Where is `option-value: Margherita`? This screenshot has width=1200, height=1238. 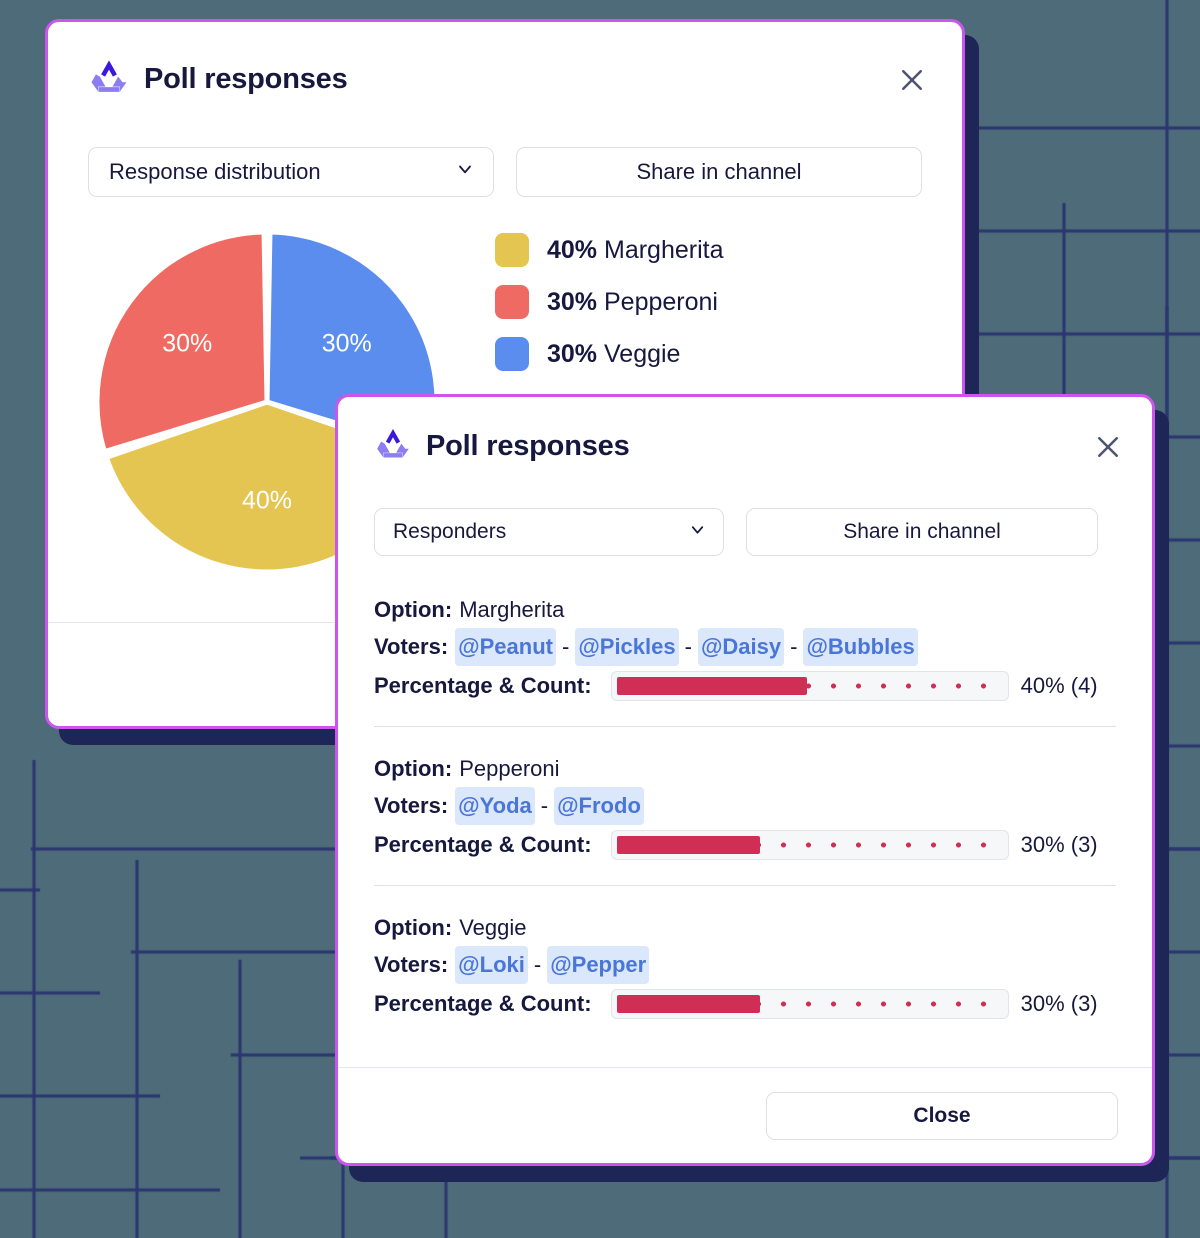
option-value: Margherita is located at coordinates (512, 609).